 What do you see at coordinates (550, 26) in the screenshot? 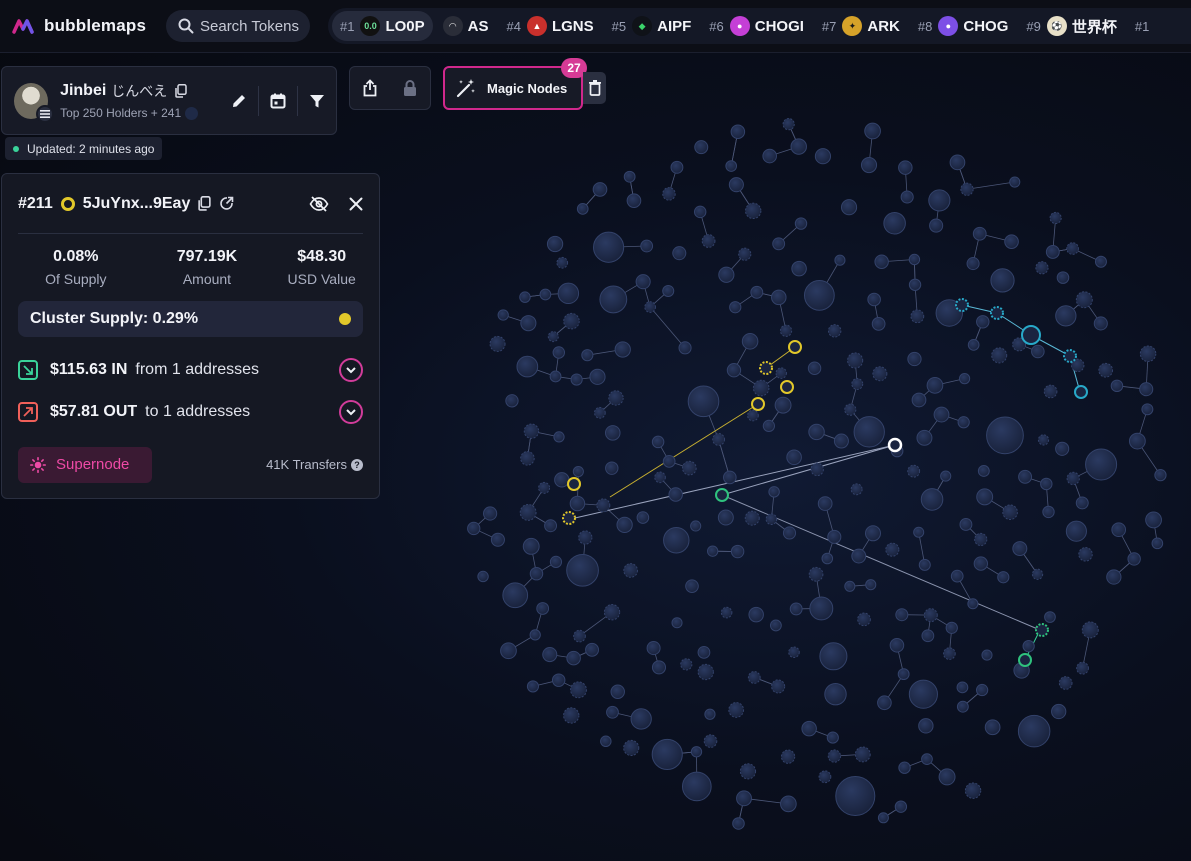
I see `ticker-item-lgns: #4 ▲ LGNS` at bounding box center [550, 26].